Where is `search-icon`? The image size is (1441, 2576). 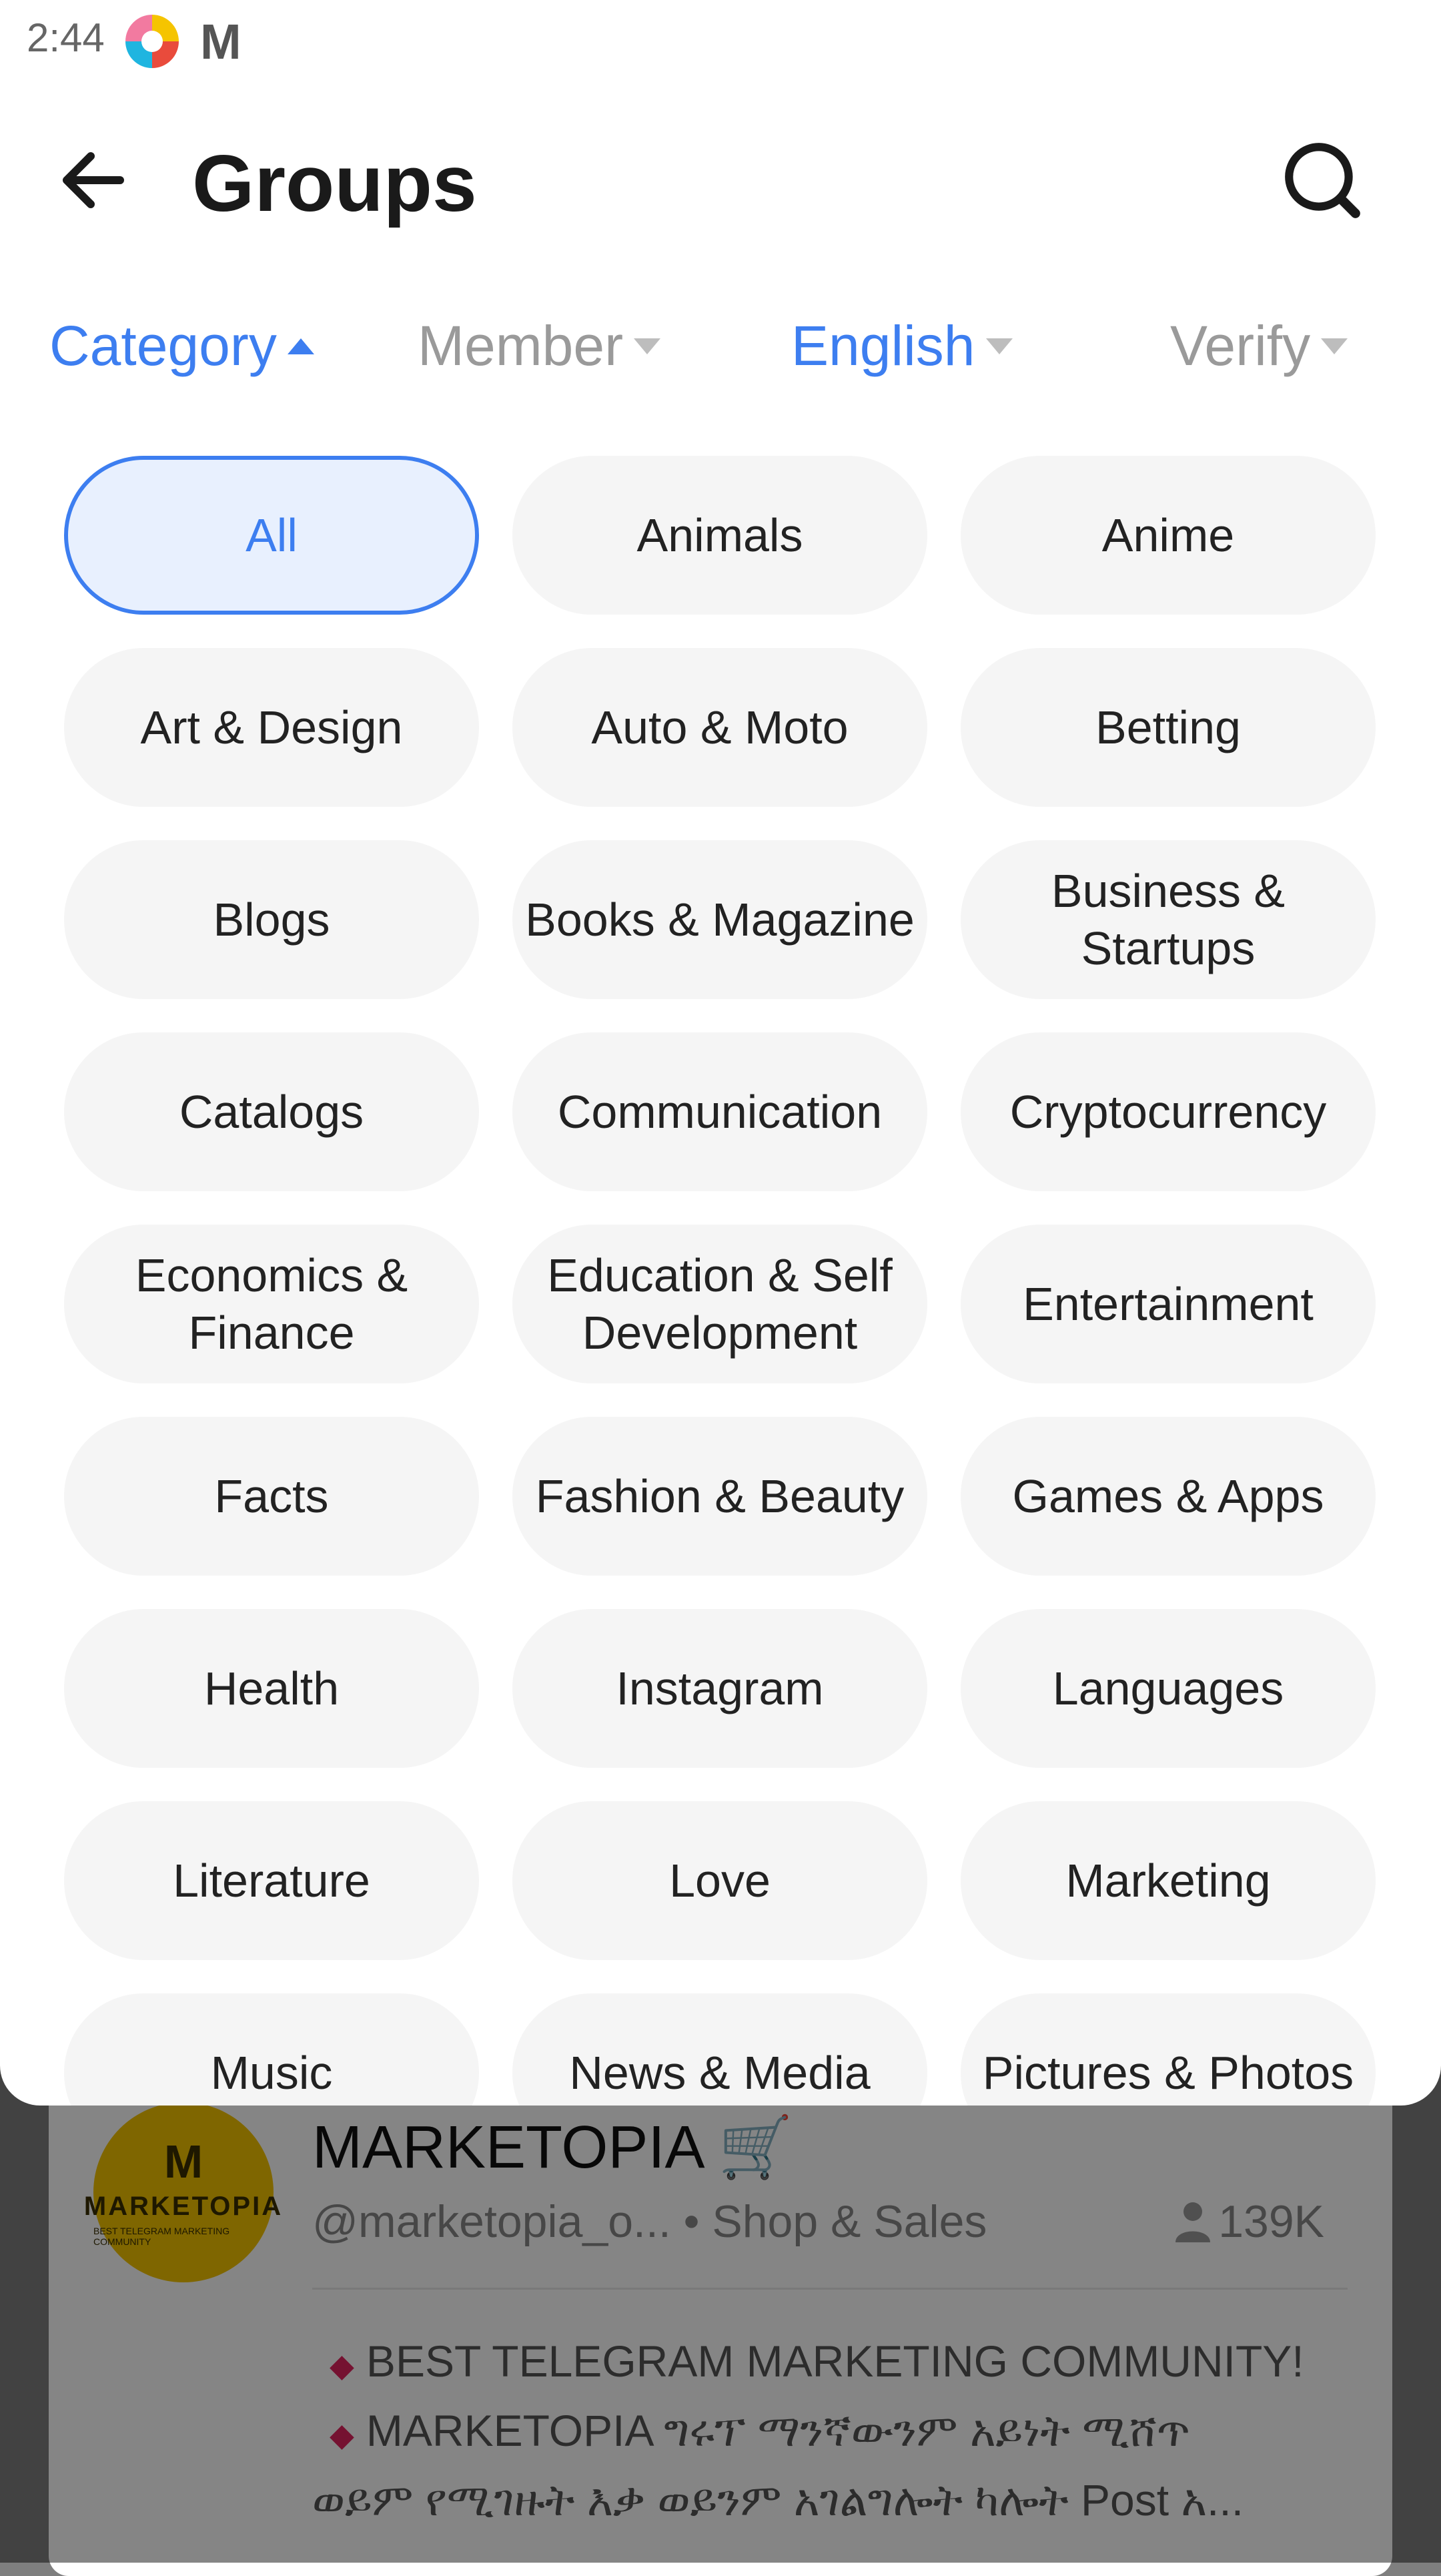
search-icon is located at coordinates (1323, 180).